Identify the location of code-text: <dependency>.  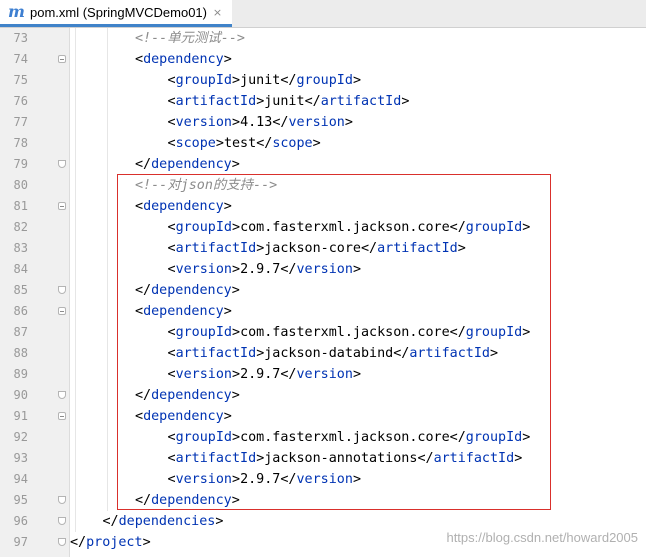
(183, 59).